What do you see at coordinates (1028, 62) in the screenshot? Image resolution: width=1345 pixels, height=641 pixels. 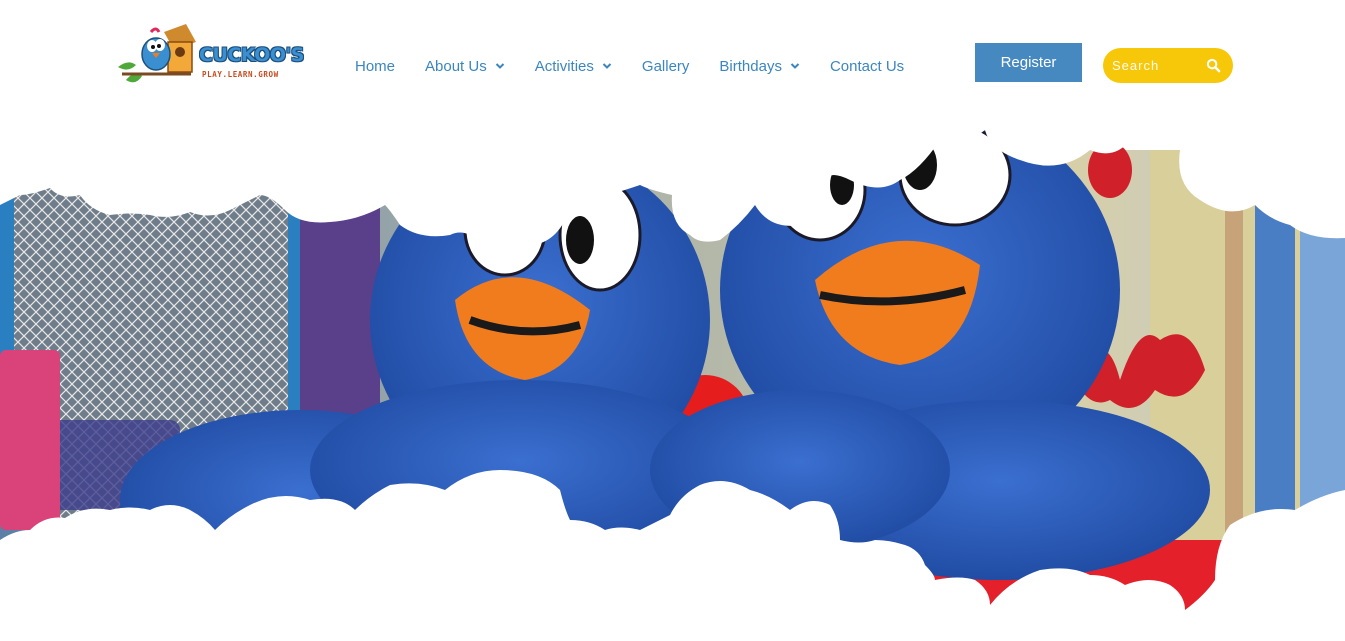 I see `register-button: Register` at bounding box center [1028, 62].